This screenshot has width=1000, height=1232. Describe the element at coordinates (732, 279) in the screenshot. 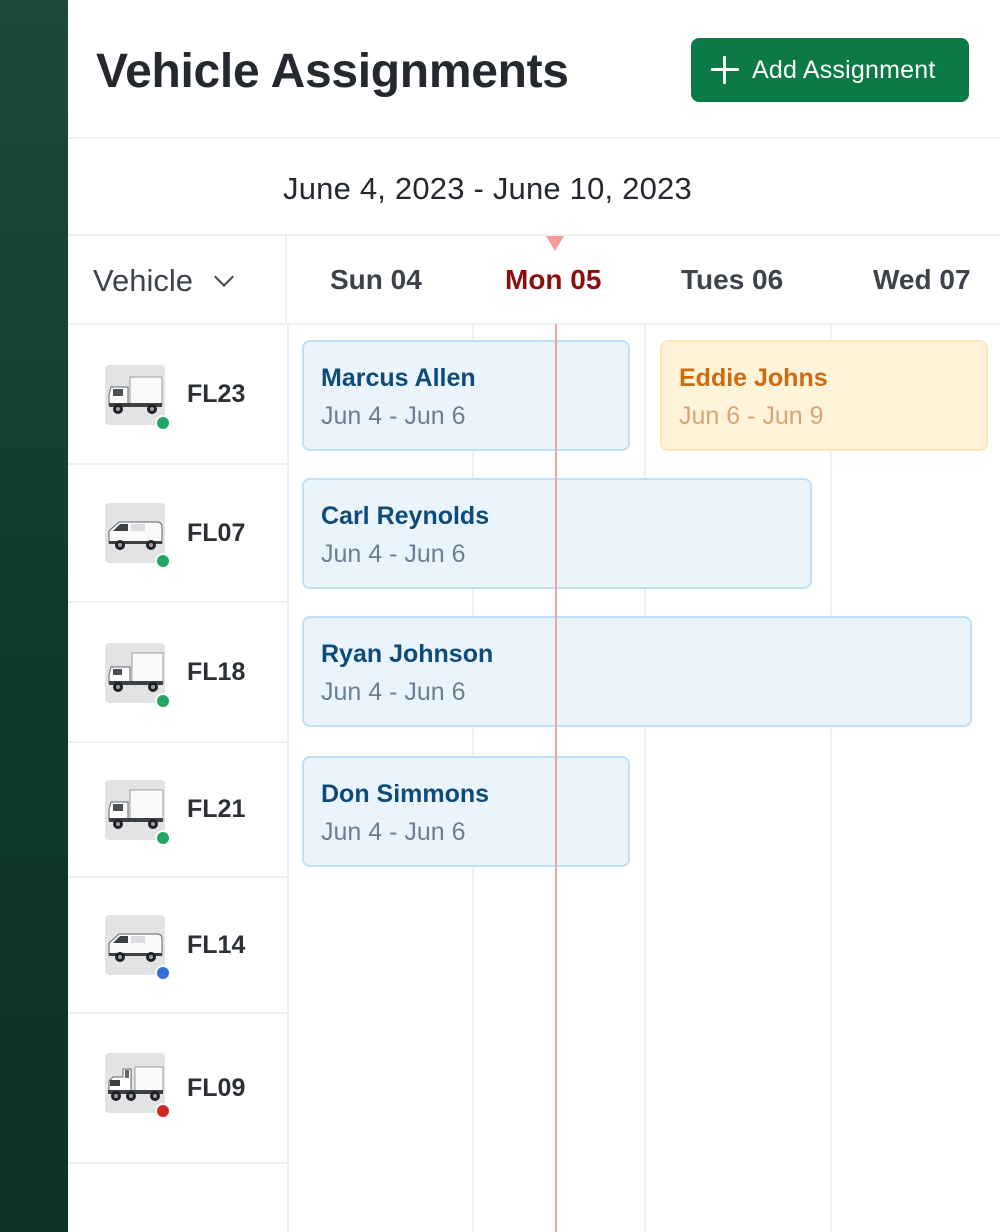

I see `day-header-tue: Tues 06` at that location.